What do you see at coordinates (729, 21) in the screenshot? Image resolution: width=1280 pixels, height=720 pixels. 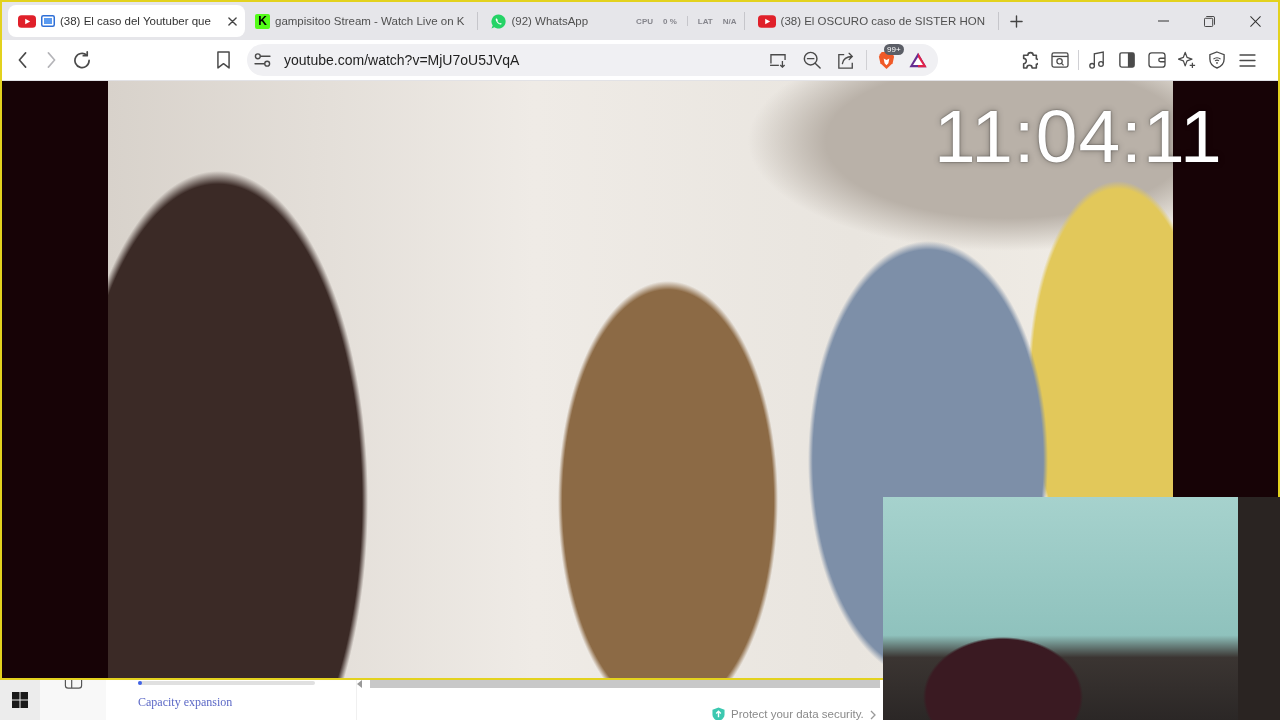 I see `stat-value: N/A` at bounding box center [729, 21].